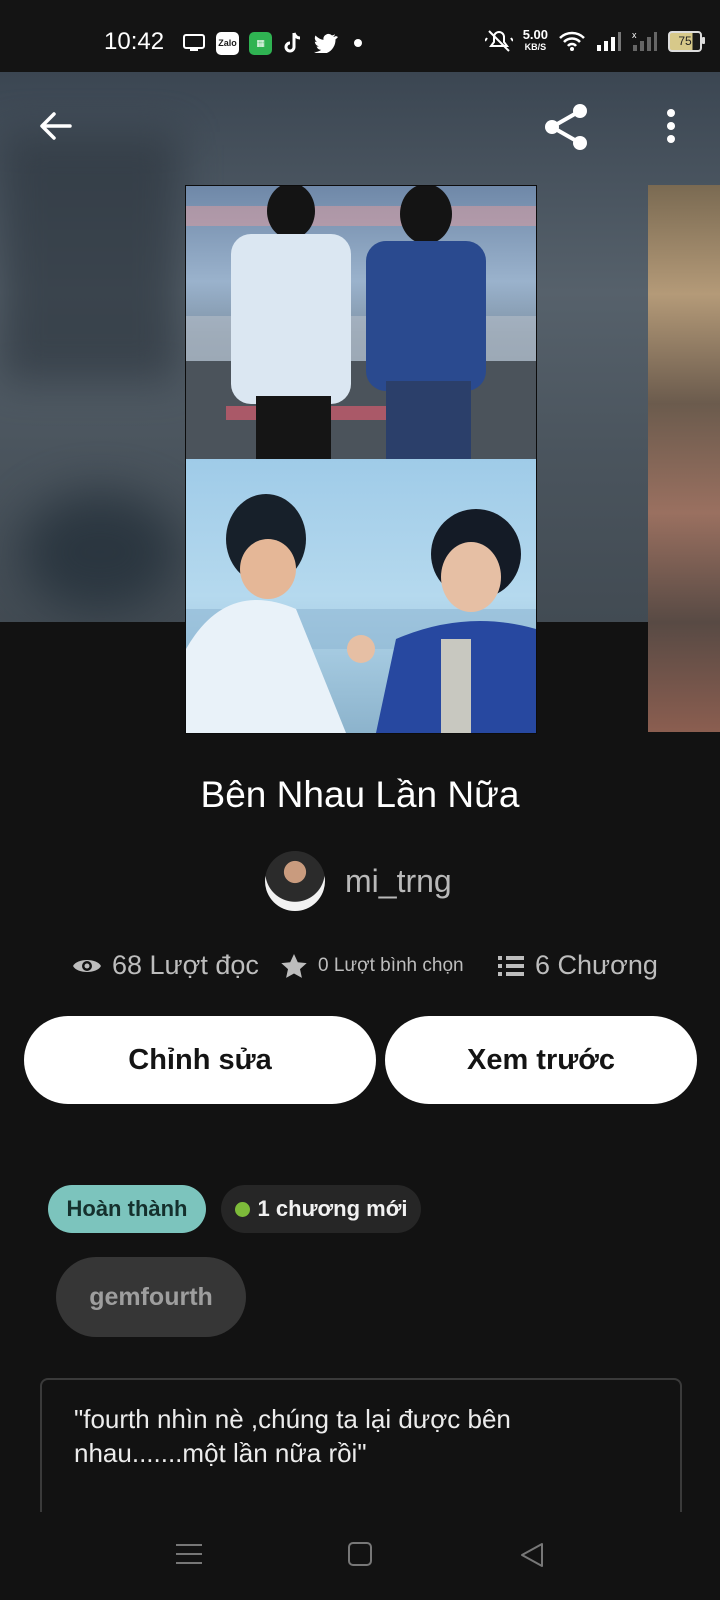 Image resolution: width=720 pixels, height=1600 pixels. Describe the element at coordinates (127, 1209) in the screenshot. I see `status-badge: Hoàn thành` at that location.